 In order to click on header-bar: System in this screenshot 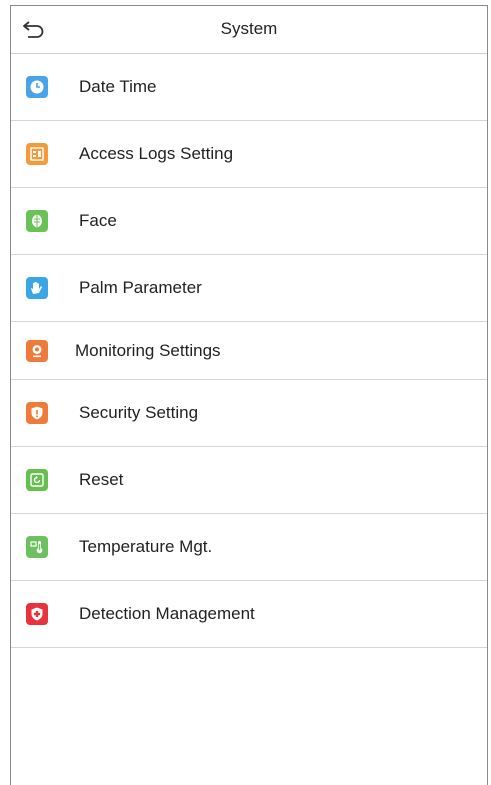, I will do `click(249, 30)`.